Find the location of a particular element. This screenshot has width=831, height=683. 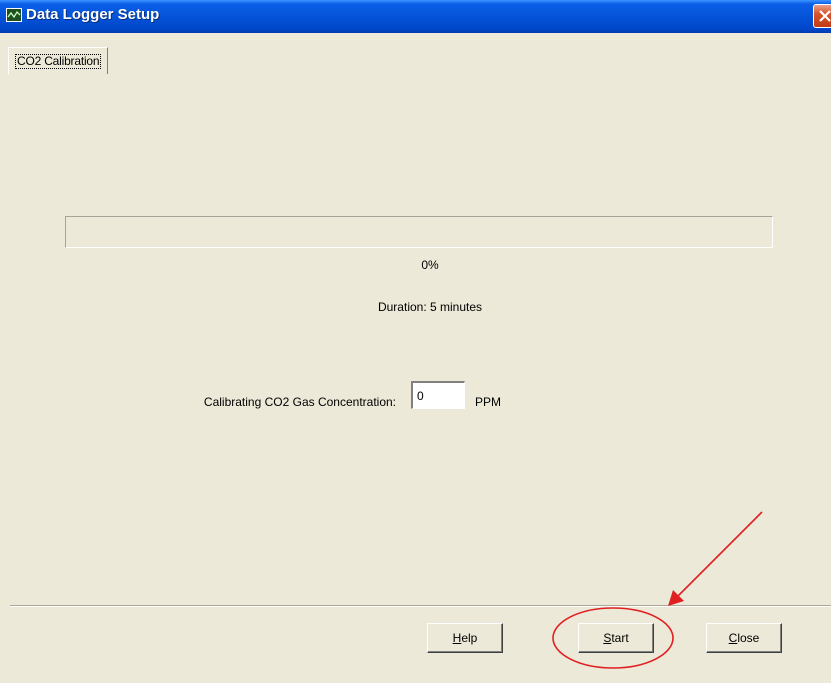

help-button: Help is located at coordinates (465, 638).